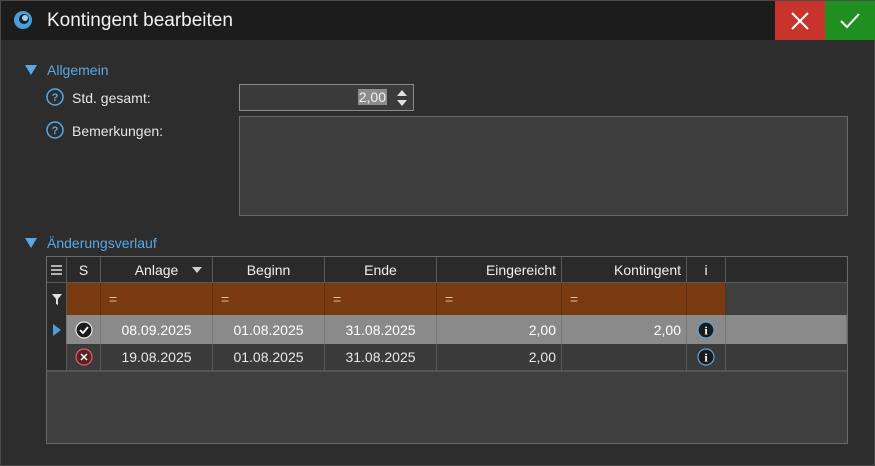 The image size is (875, 466). I want to click on section-history-label: Änderungsverlauf, so click(102, 243).